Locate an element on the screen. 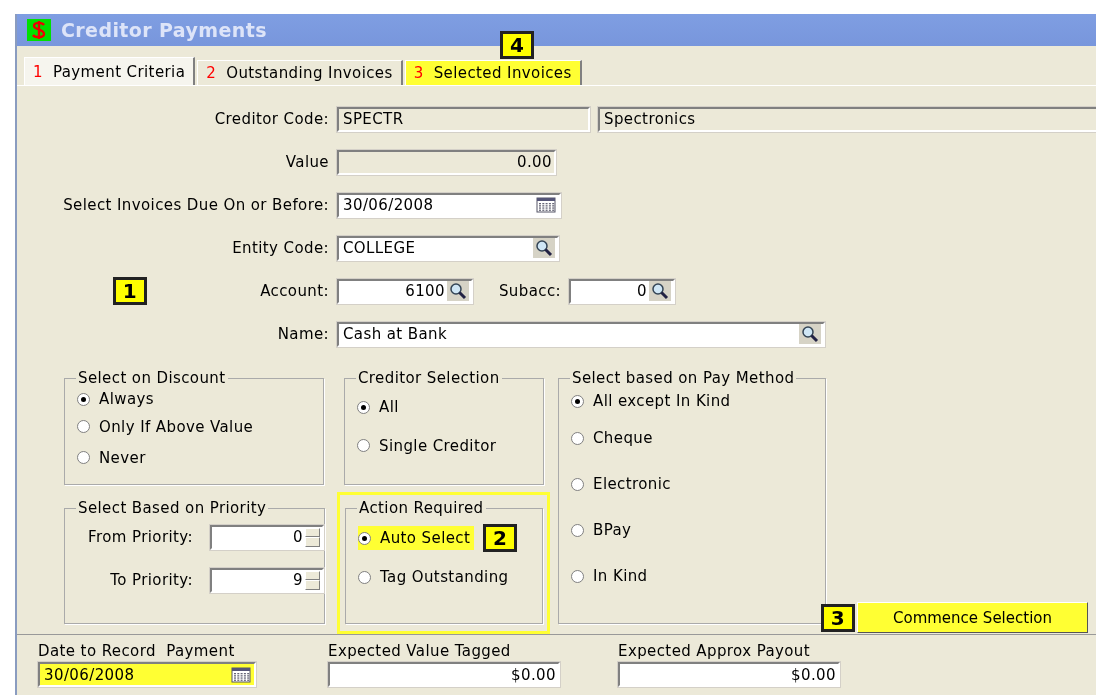  input-field: SPECTR is located at coordinates (463, 119).